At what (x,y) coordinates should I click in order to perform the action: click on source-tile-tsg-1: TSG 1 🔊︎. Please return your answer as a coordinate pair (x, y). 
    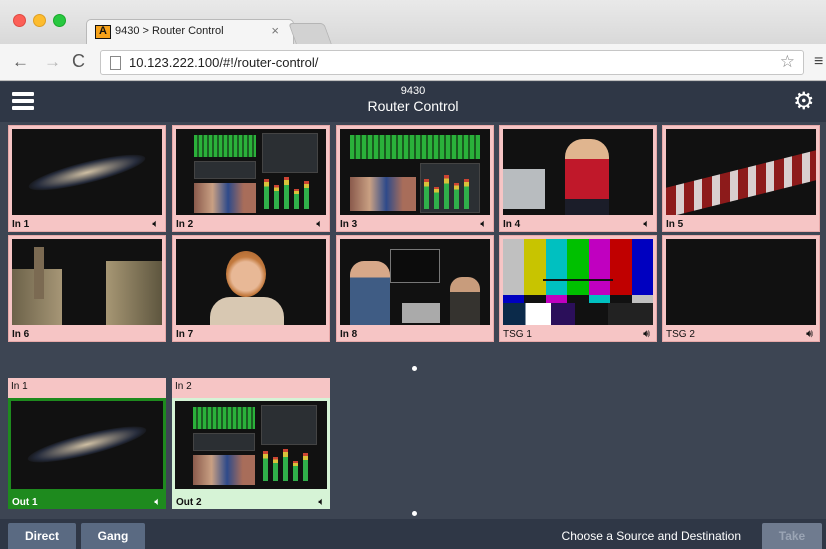
    Looking at the image, I should click on (578, 288).